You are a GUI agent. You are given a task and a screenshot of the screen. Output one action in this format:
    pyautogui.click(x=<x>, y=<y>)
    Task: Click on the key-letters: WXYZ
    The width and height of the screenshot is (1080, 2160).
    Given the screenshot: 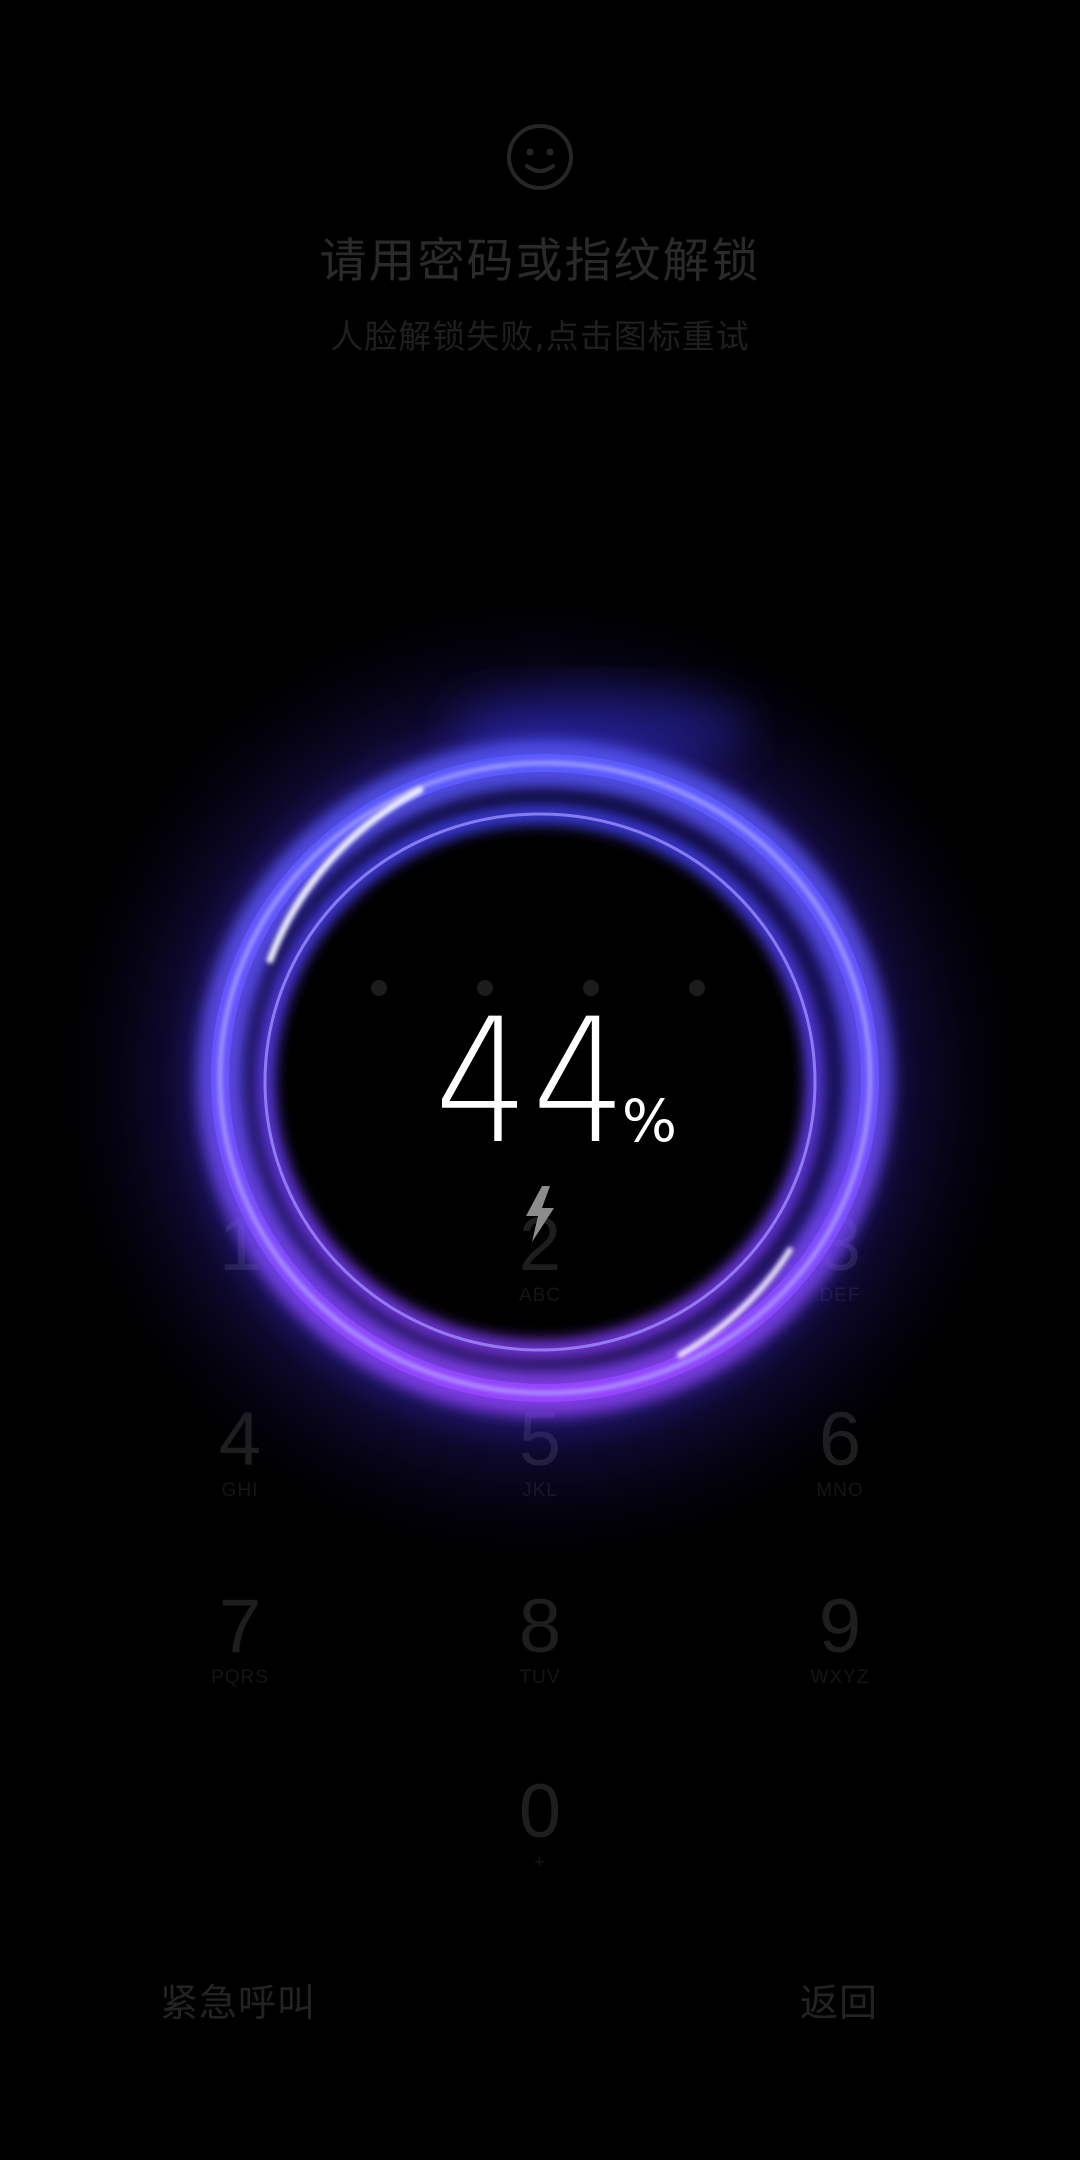 What is the action you would take?
    pyautogui.click(x=840, y=1677)
    